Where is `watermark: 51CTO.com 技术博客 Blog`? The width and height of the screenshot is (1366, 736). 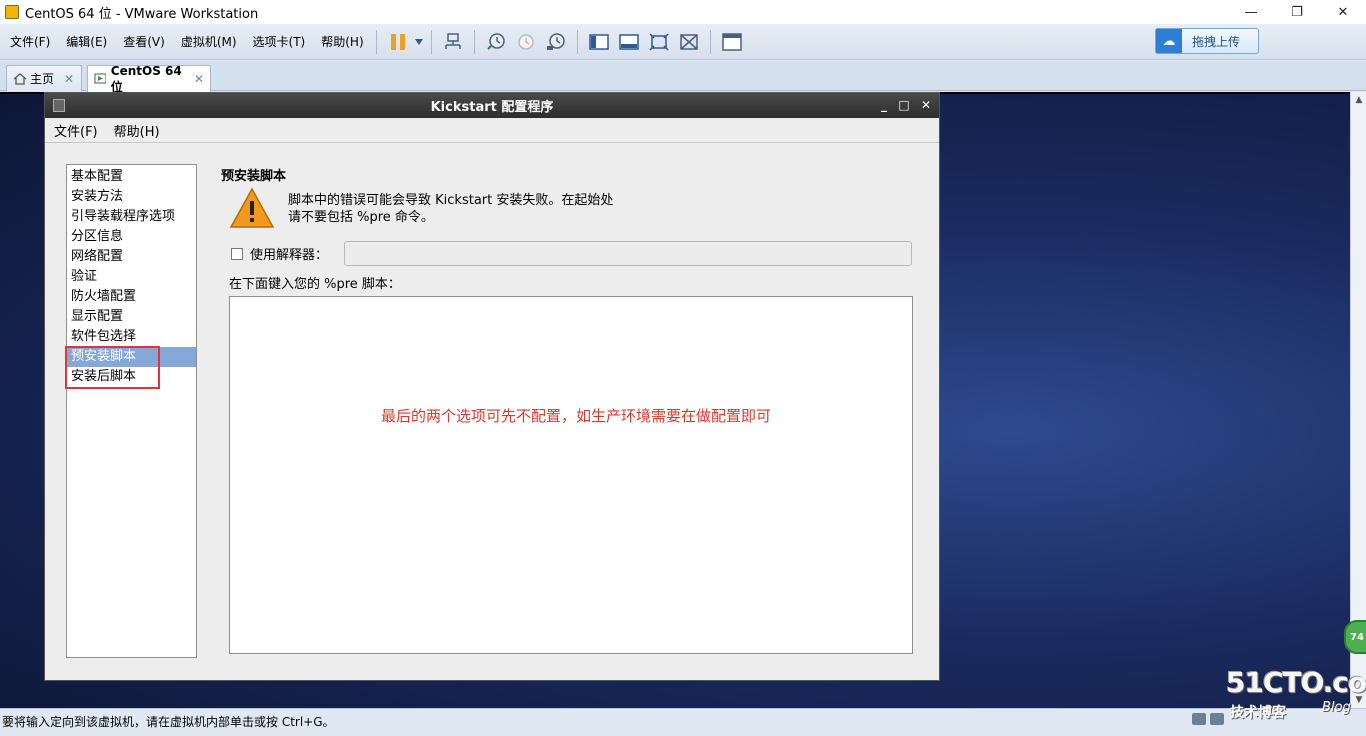 watermark: 51CTO.com 技术博客 Blog is located at coordinates (1296, 697).